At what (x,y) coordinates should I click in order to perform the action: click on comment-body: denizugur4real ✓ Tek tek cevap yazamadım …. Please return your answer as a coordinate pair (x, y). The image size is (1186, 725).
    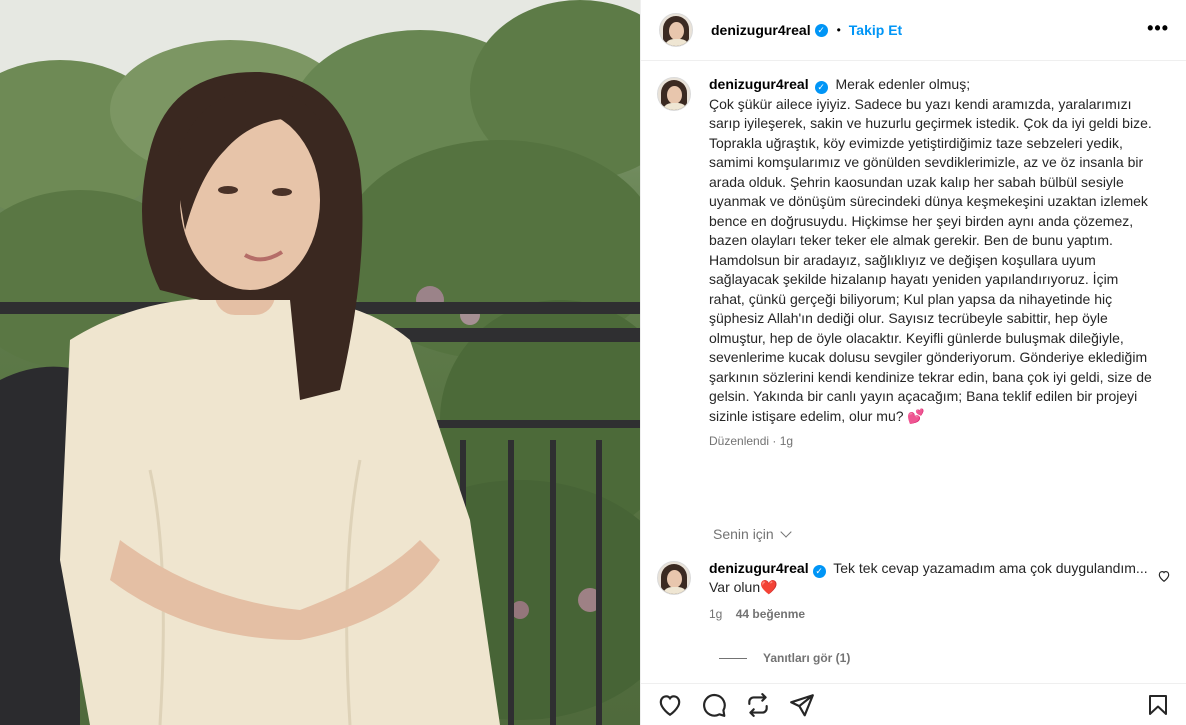
    Looking at the image, I should click on (929, 578).